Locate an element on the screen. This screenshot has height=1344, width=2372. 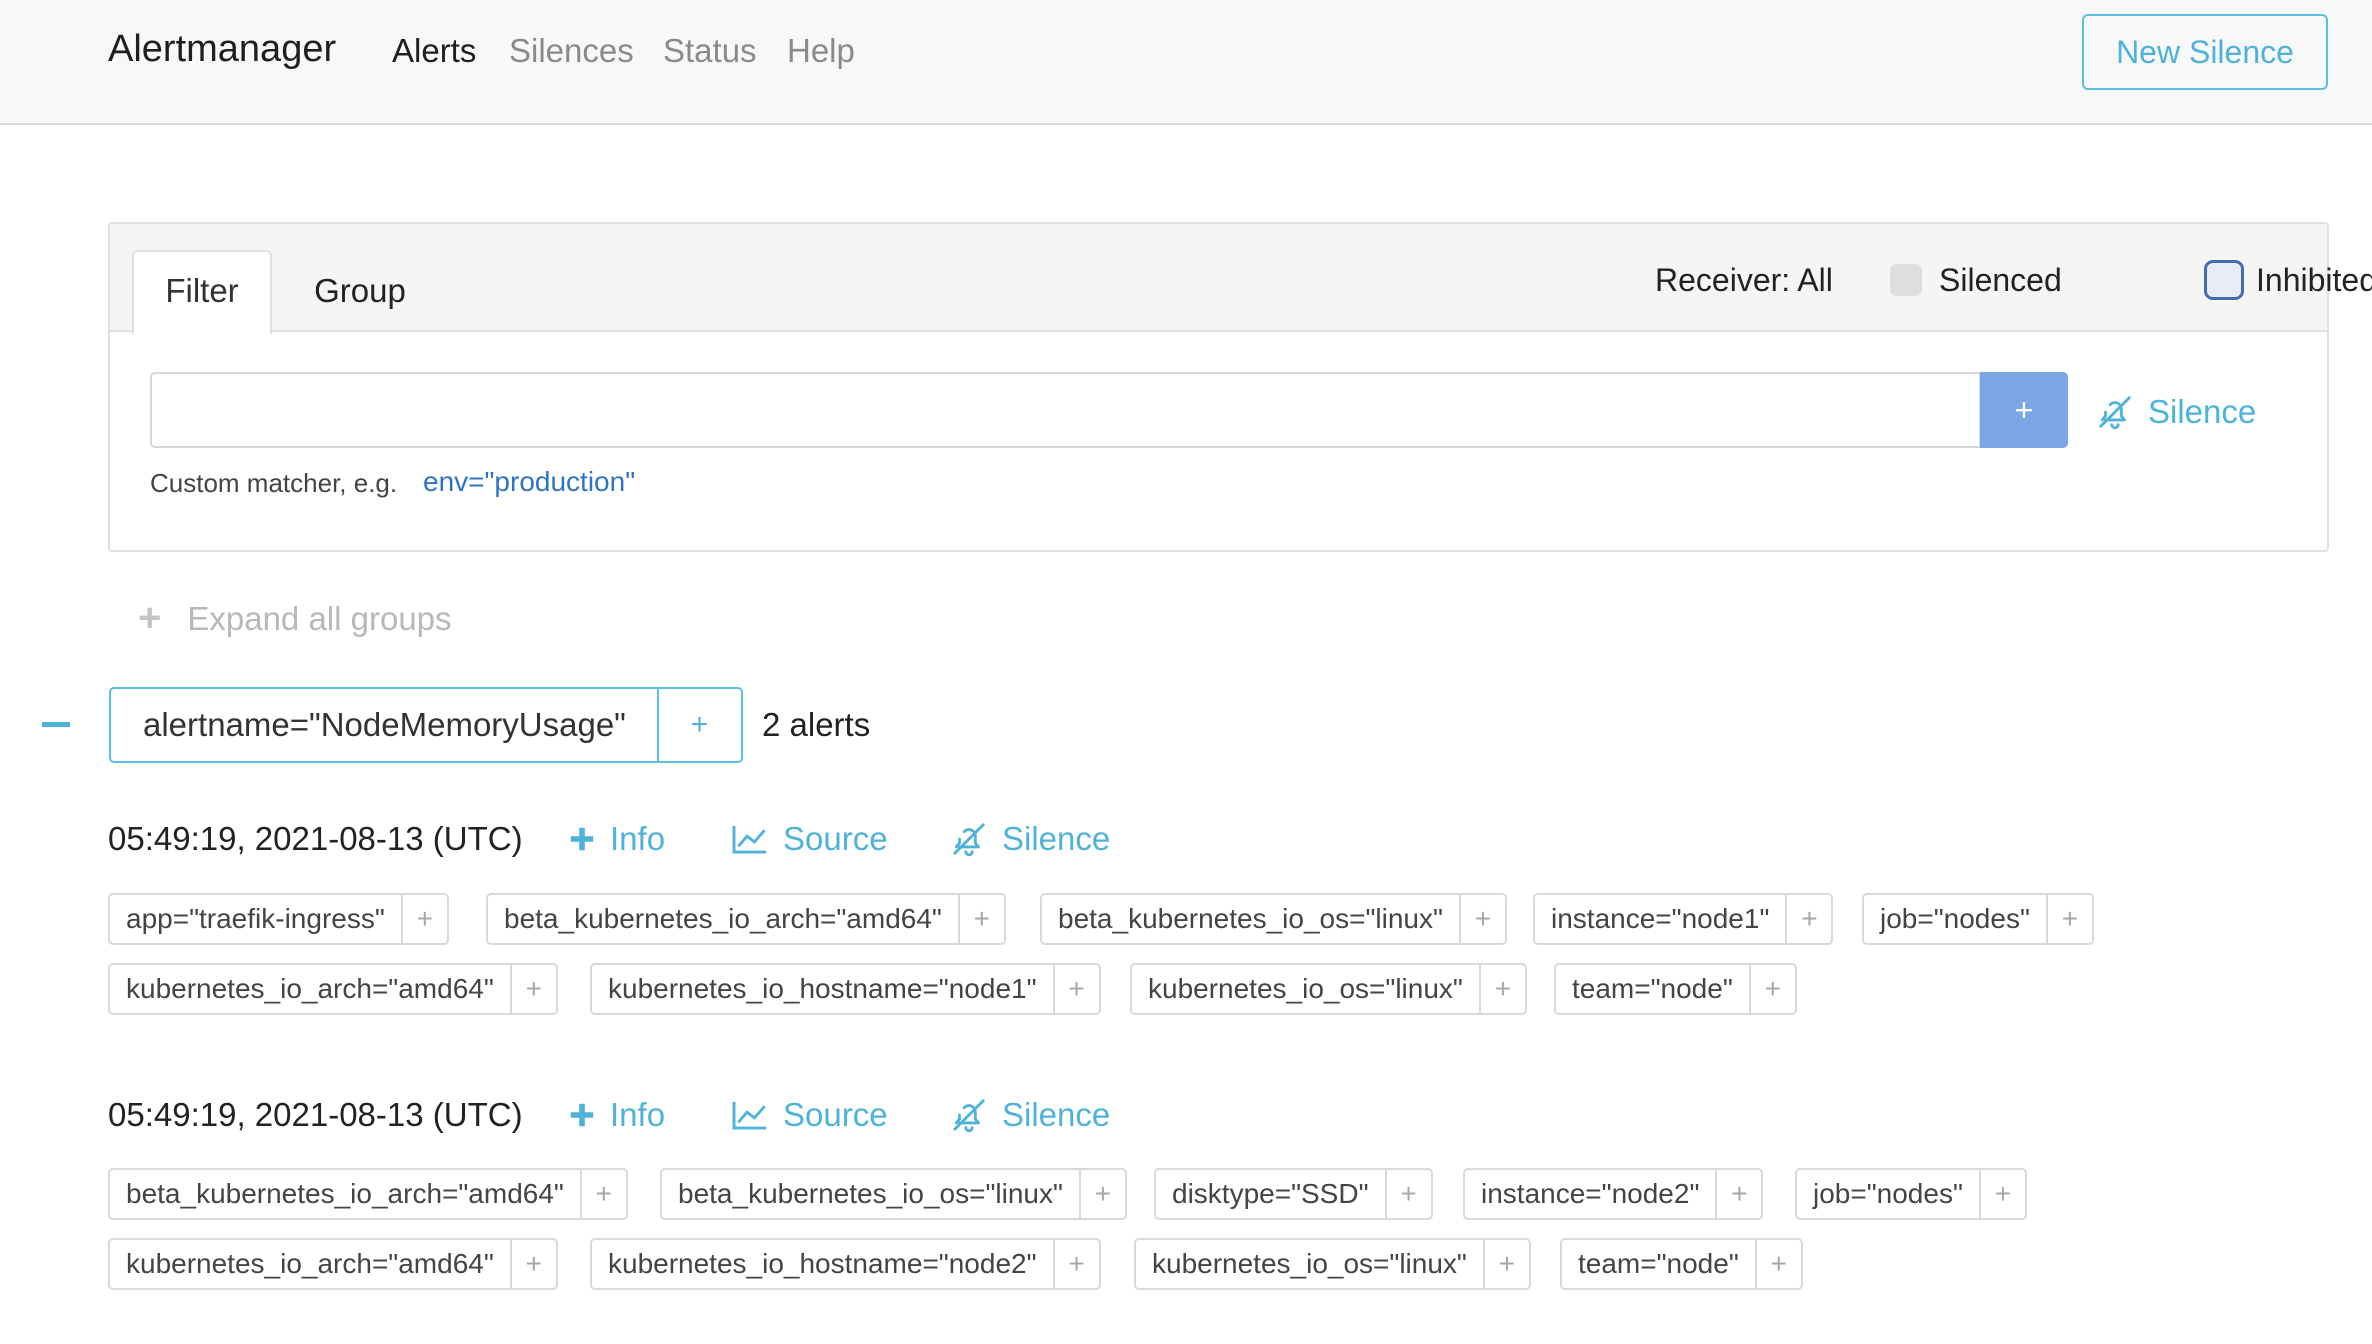
silence-filter-button: Silence is located at coordinates (2176, 412).